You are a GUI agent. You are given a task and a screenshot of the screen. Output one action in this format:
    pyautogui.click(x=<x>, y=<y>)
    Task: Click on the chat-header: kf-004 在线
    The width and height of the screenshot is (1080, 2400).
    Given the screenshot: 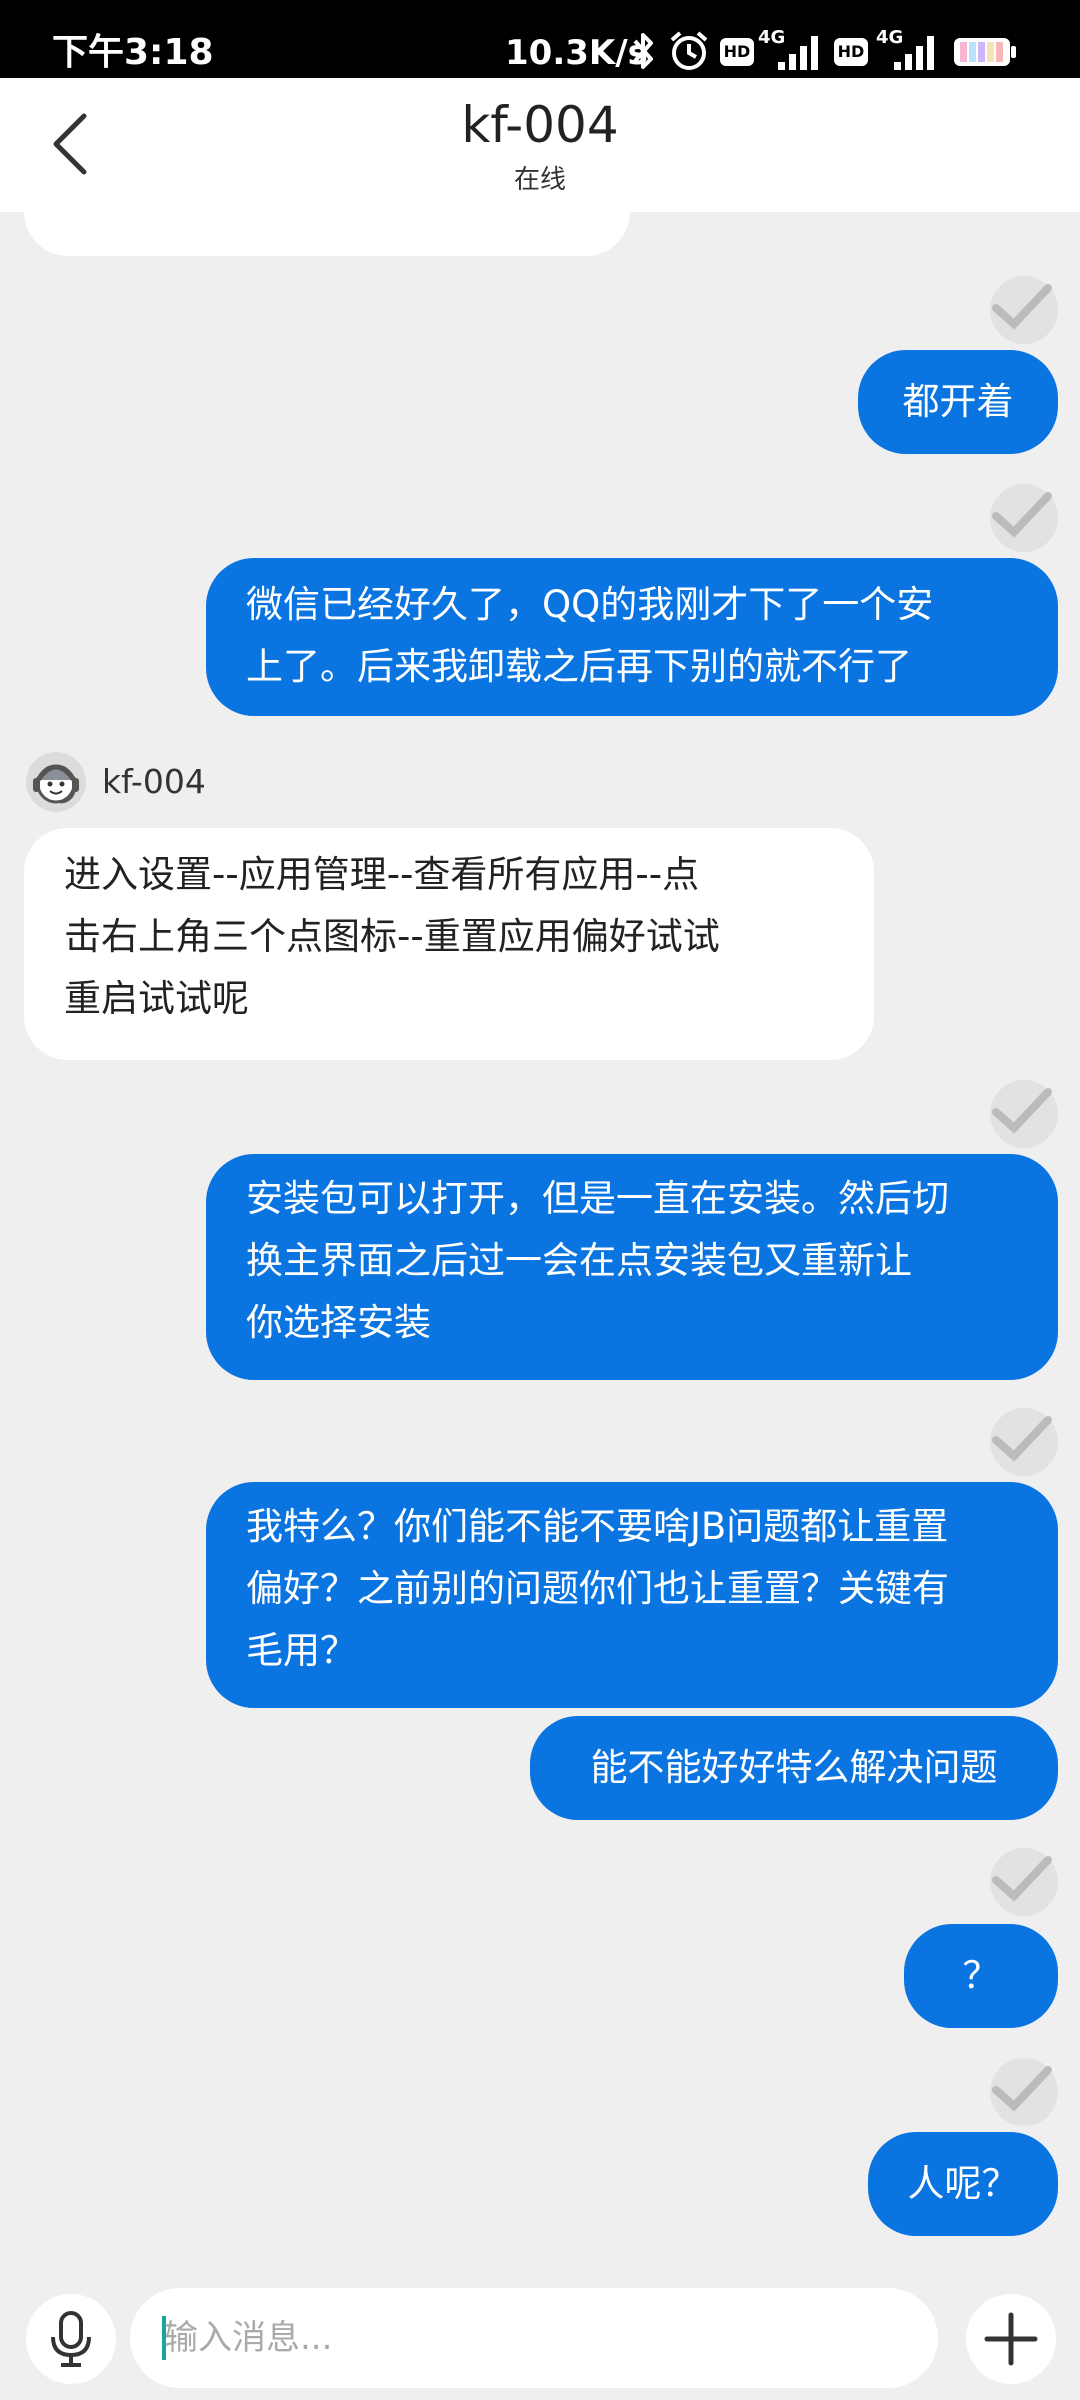 What is the action you would take?
    pyautogui.click(x=540, y=145)
    